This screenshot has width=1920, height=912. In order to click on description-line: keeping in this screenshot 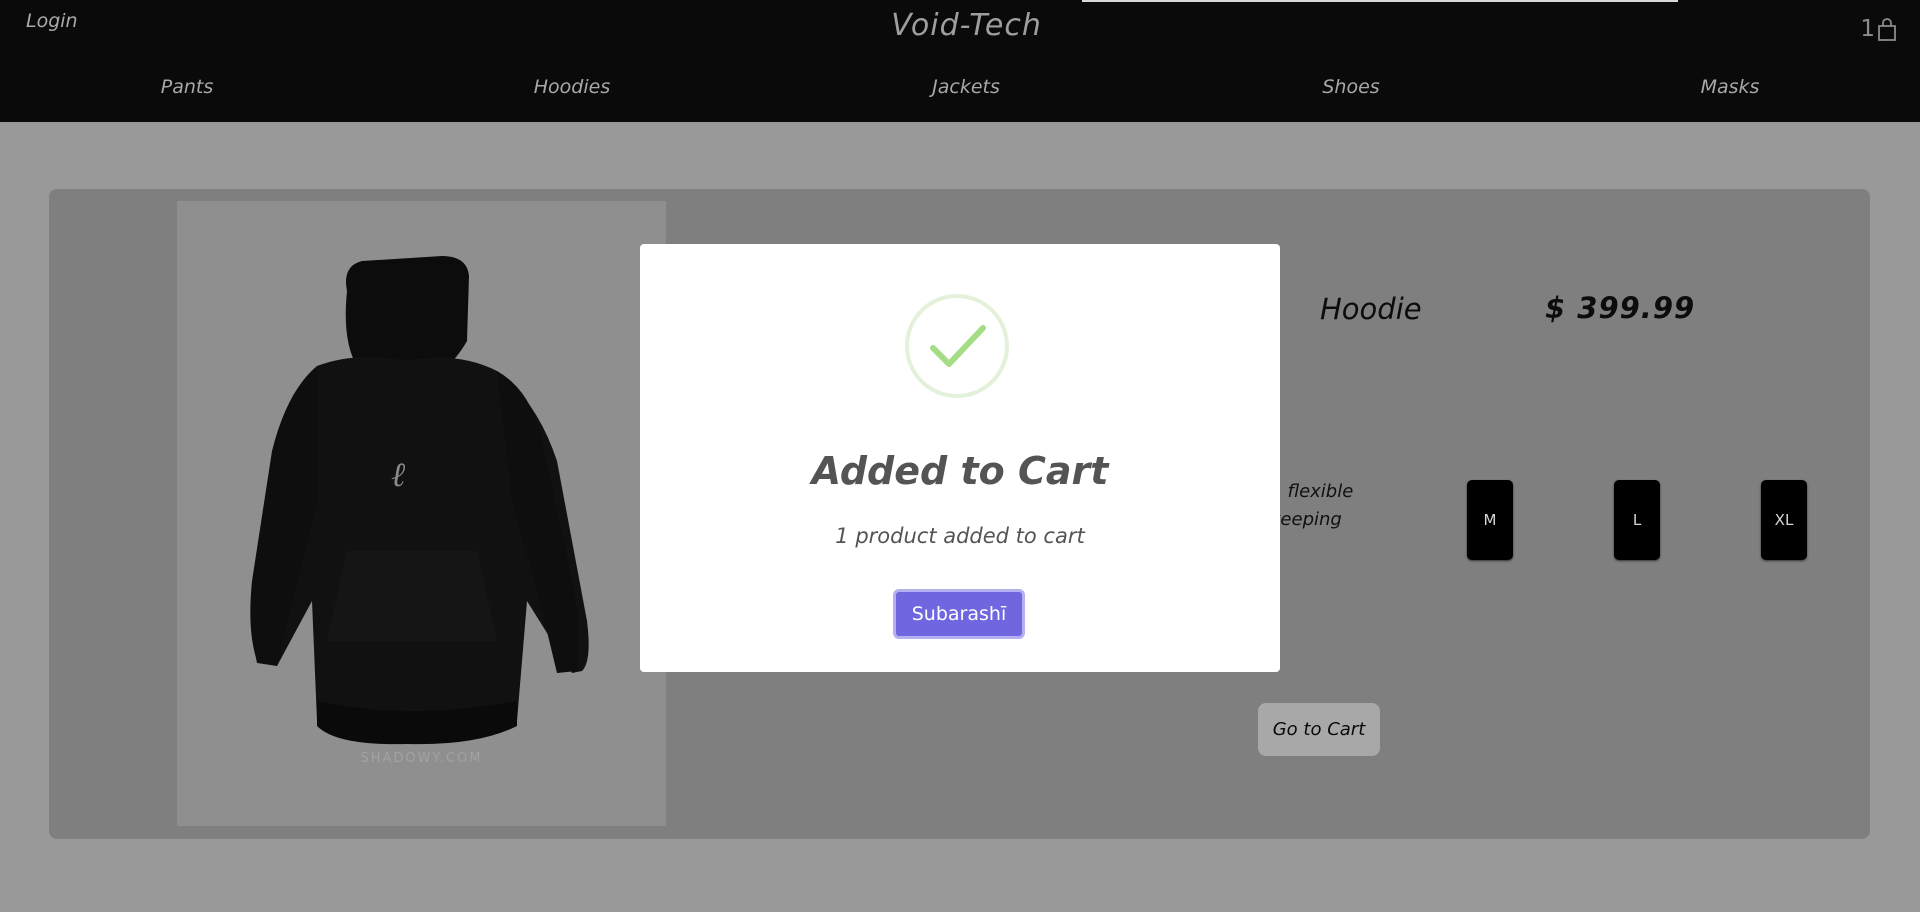, I will do `click(1306, 519)`.